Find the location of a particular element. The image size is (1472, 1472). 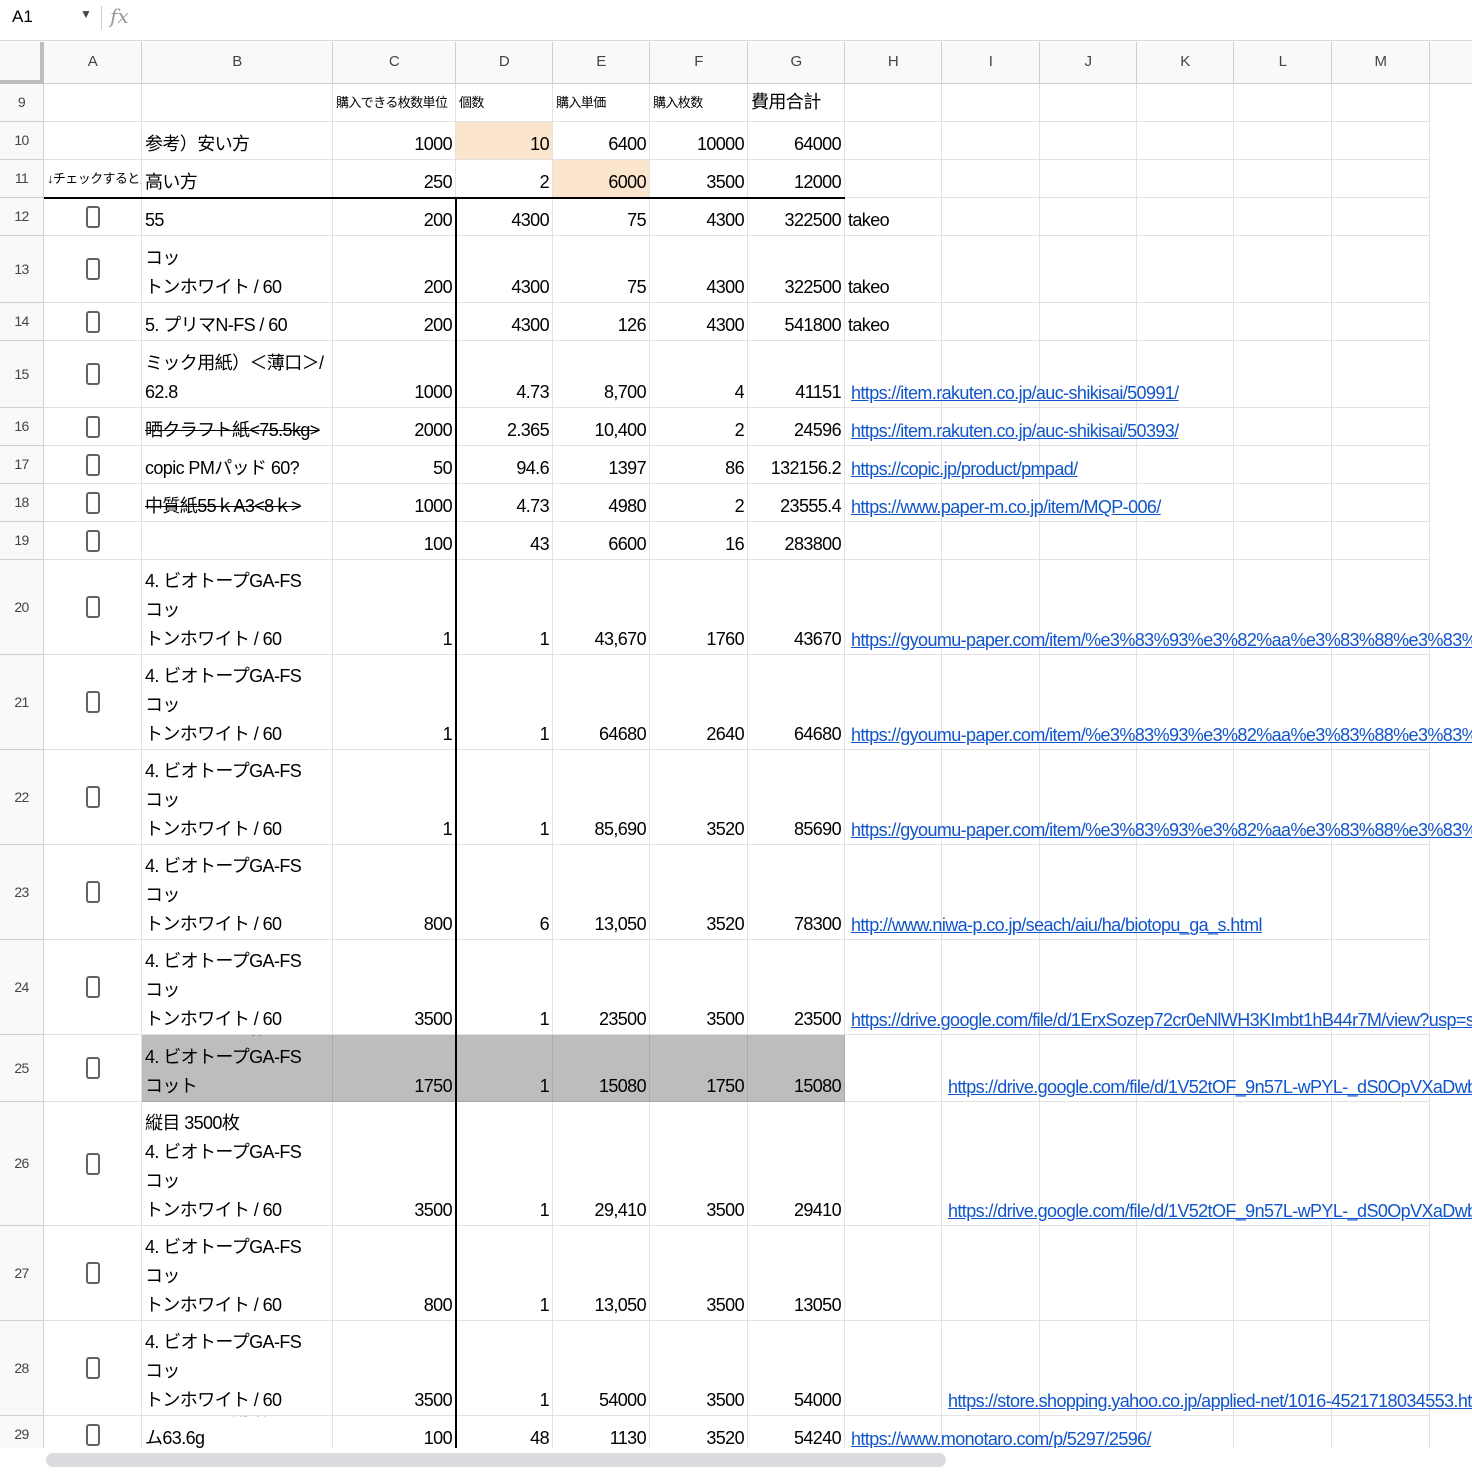

cell-h13: takeo is located at coordinates (893, 269).